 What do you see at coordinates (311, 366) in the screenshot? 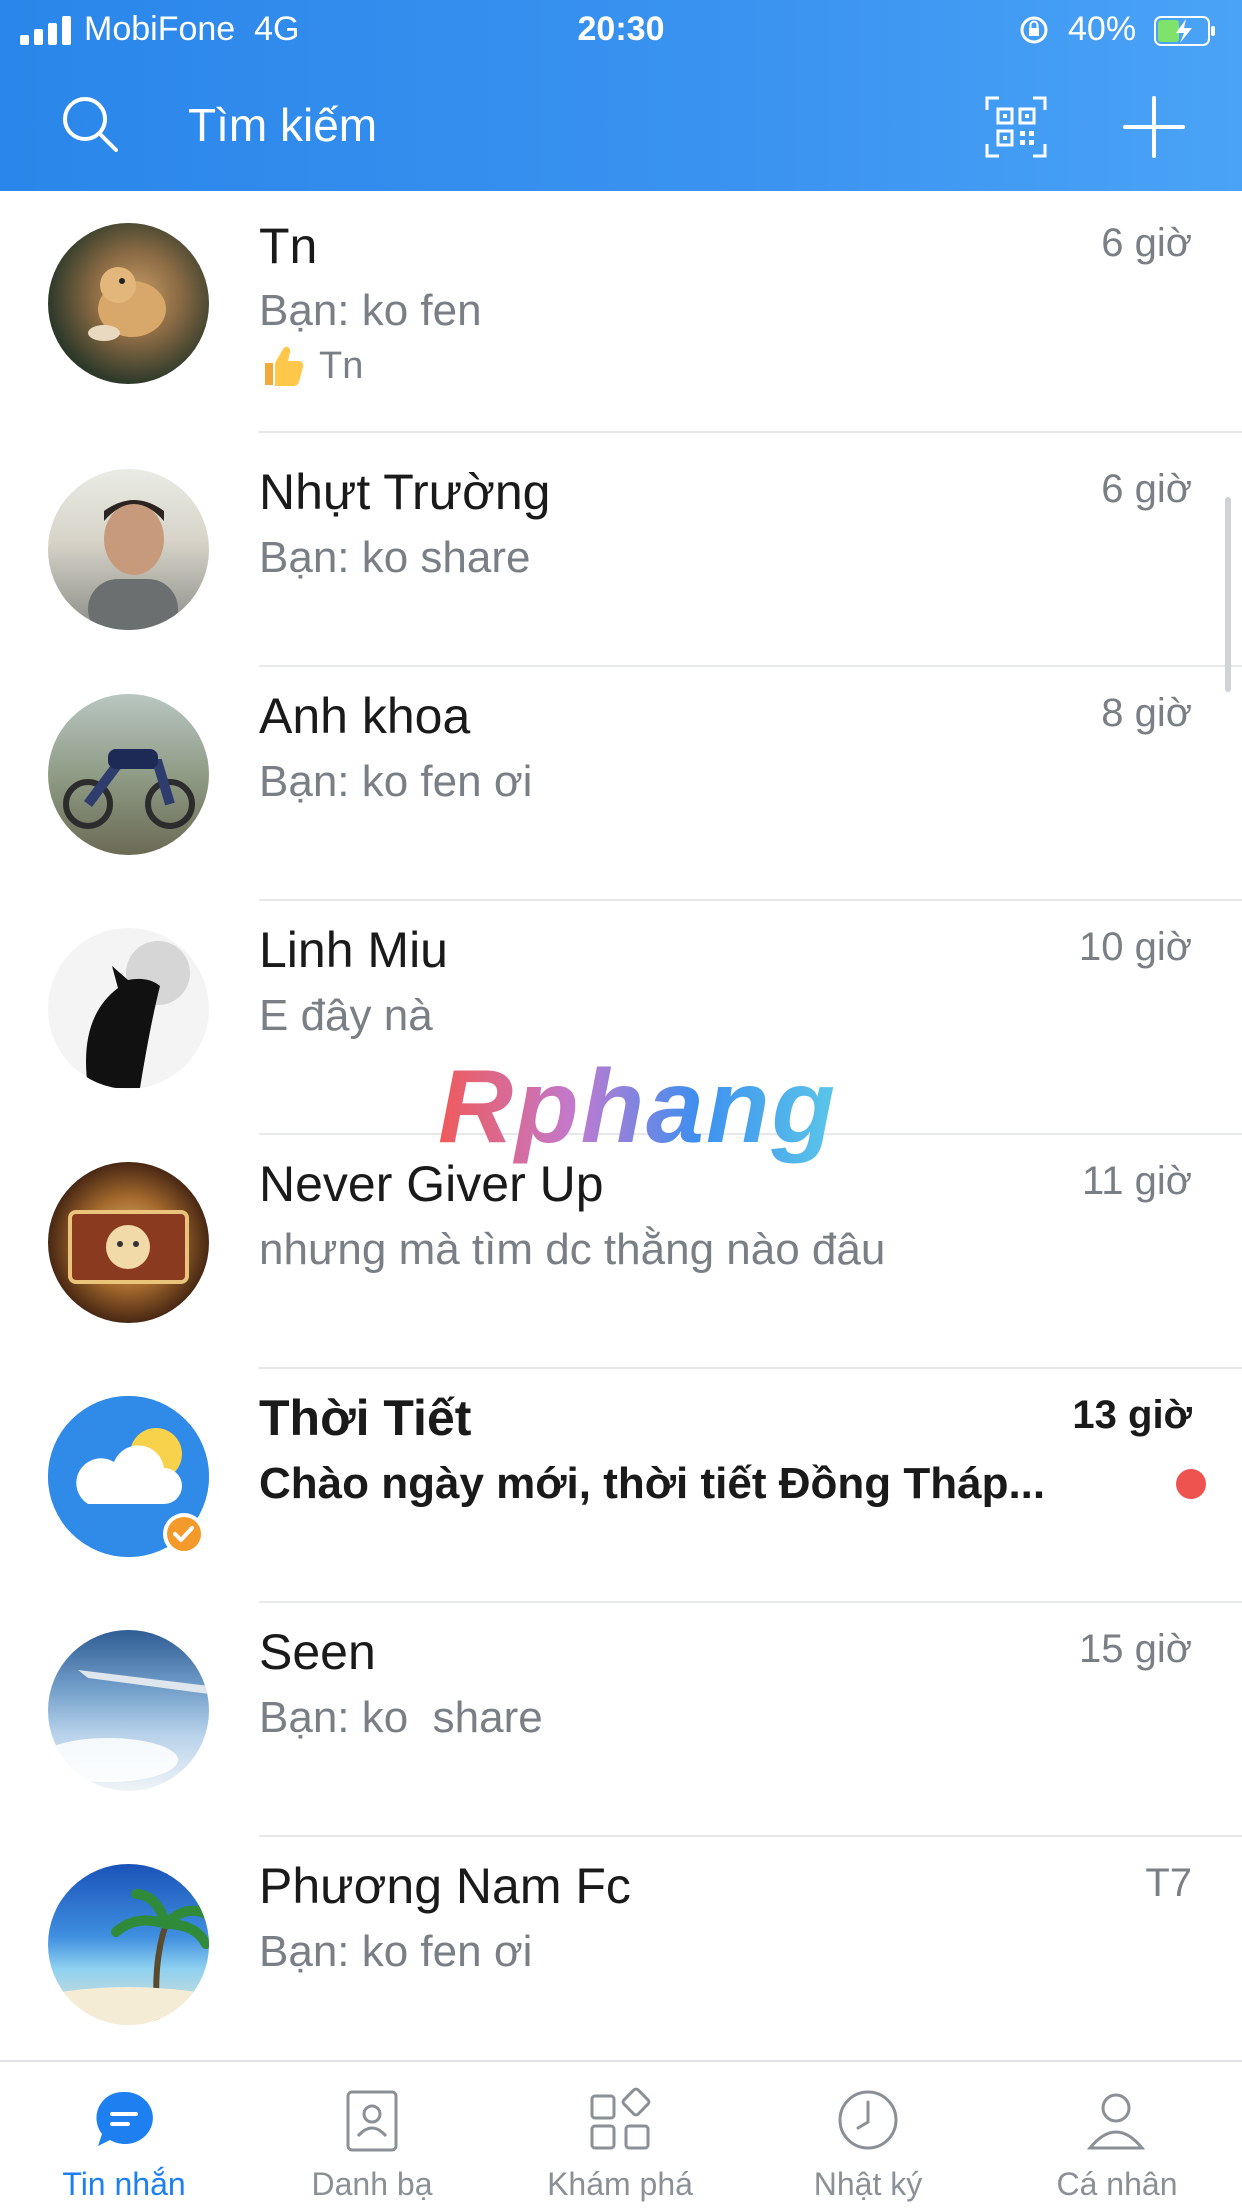
I see `reaction-row: Tn` at bounding box center [311, 366].